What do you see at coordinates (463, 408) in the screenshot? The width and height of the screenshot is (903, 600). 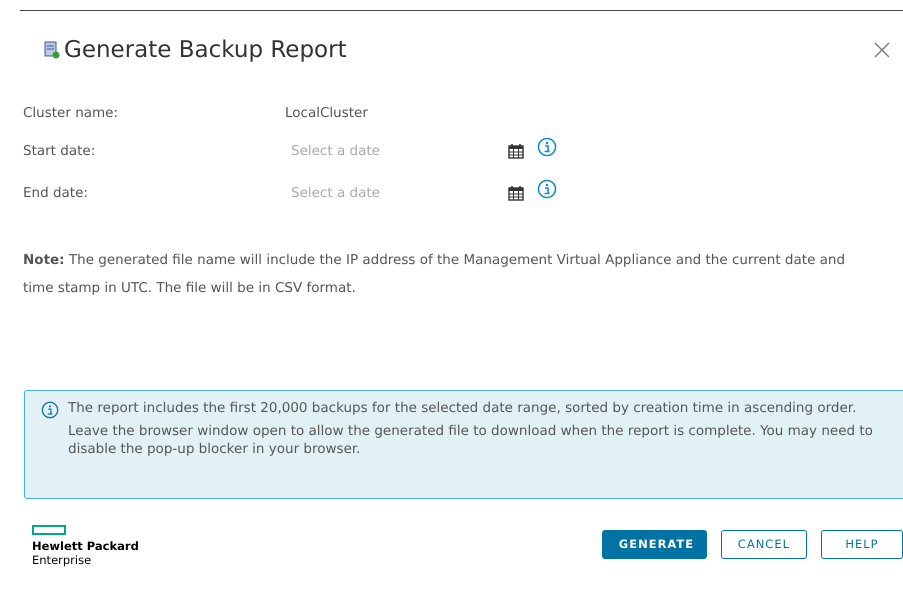 I see `info-message: The report includes the first 20,000 backups for the selected date range, sorted by creation time in ascending order.` at bounding box center [463, 408].